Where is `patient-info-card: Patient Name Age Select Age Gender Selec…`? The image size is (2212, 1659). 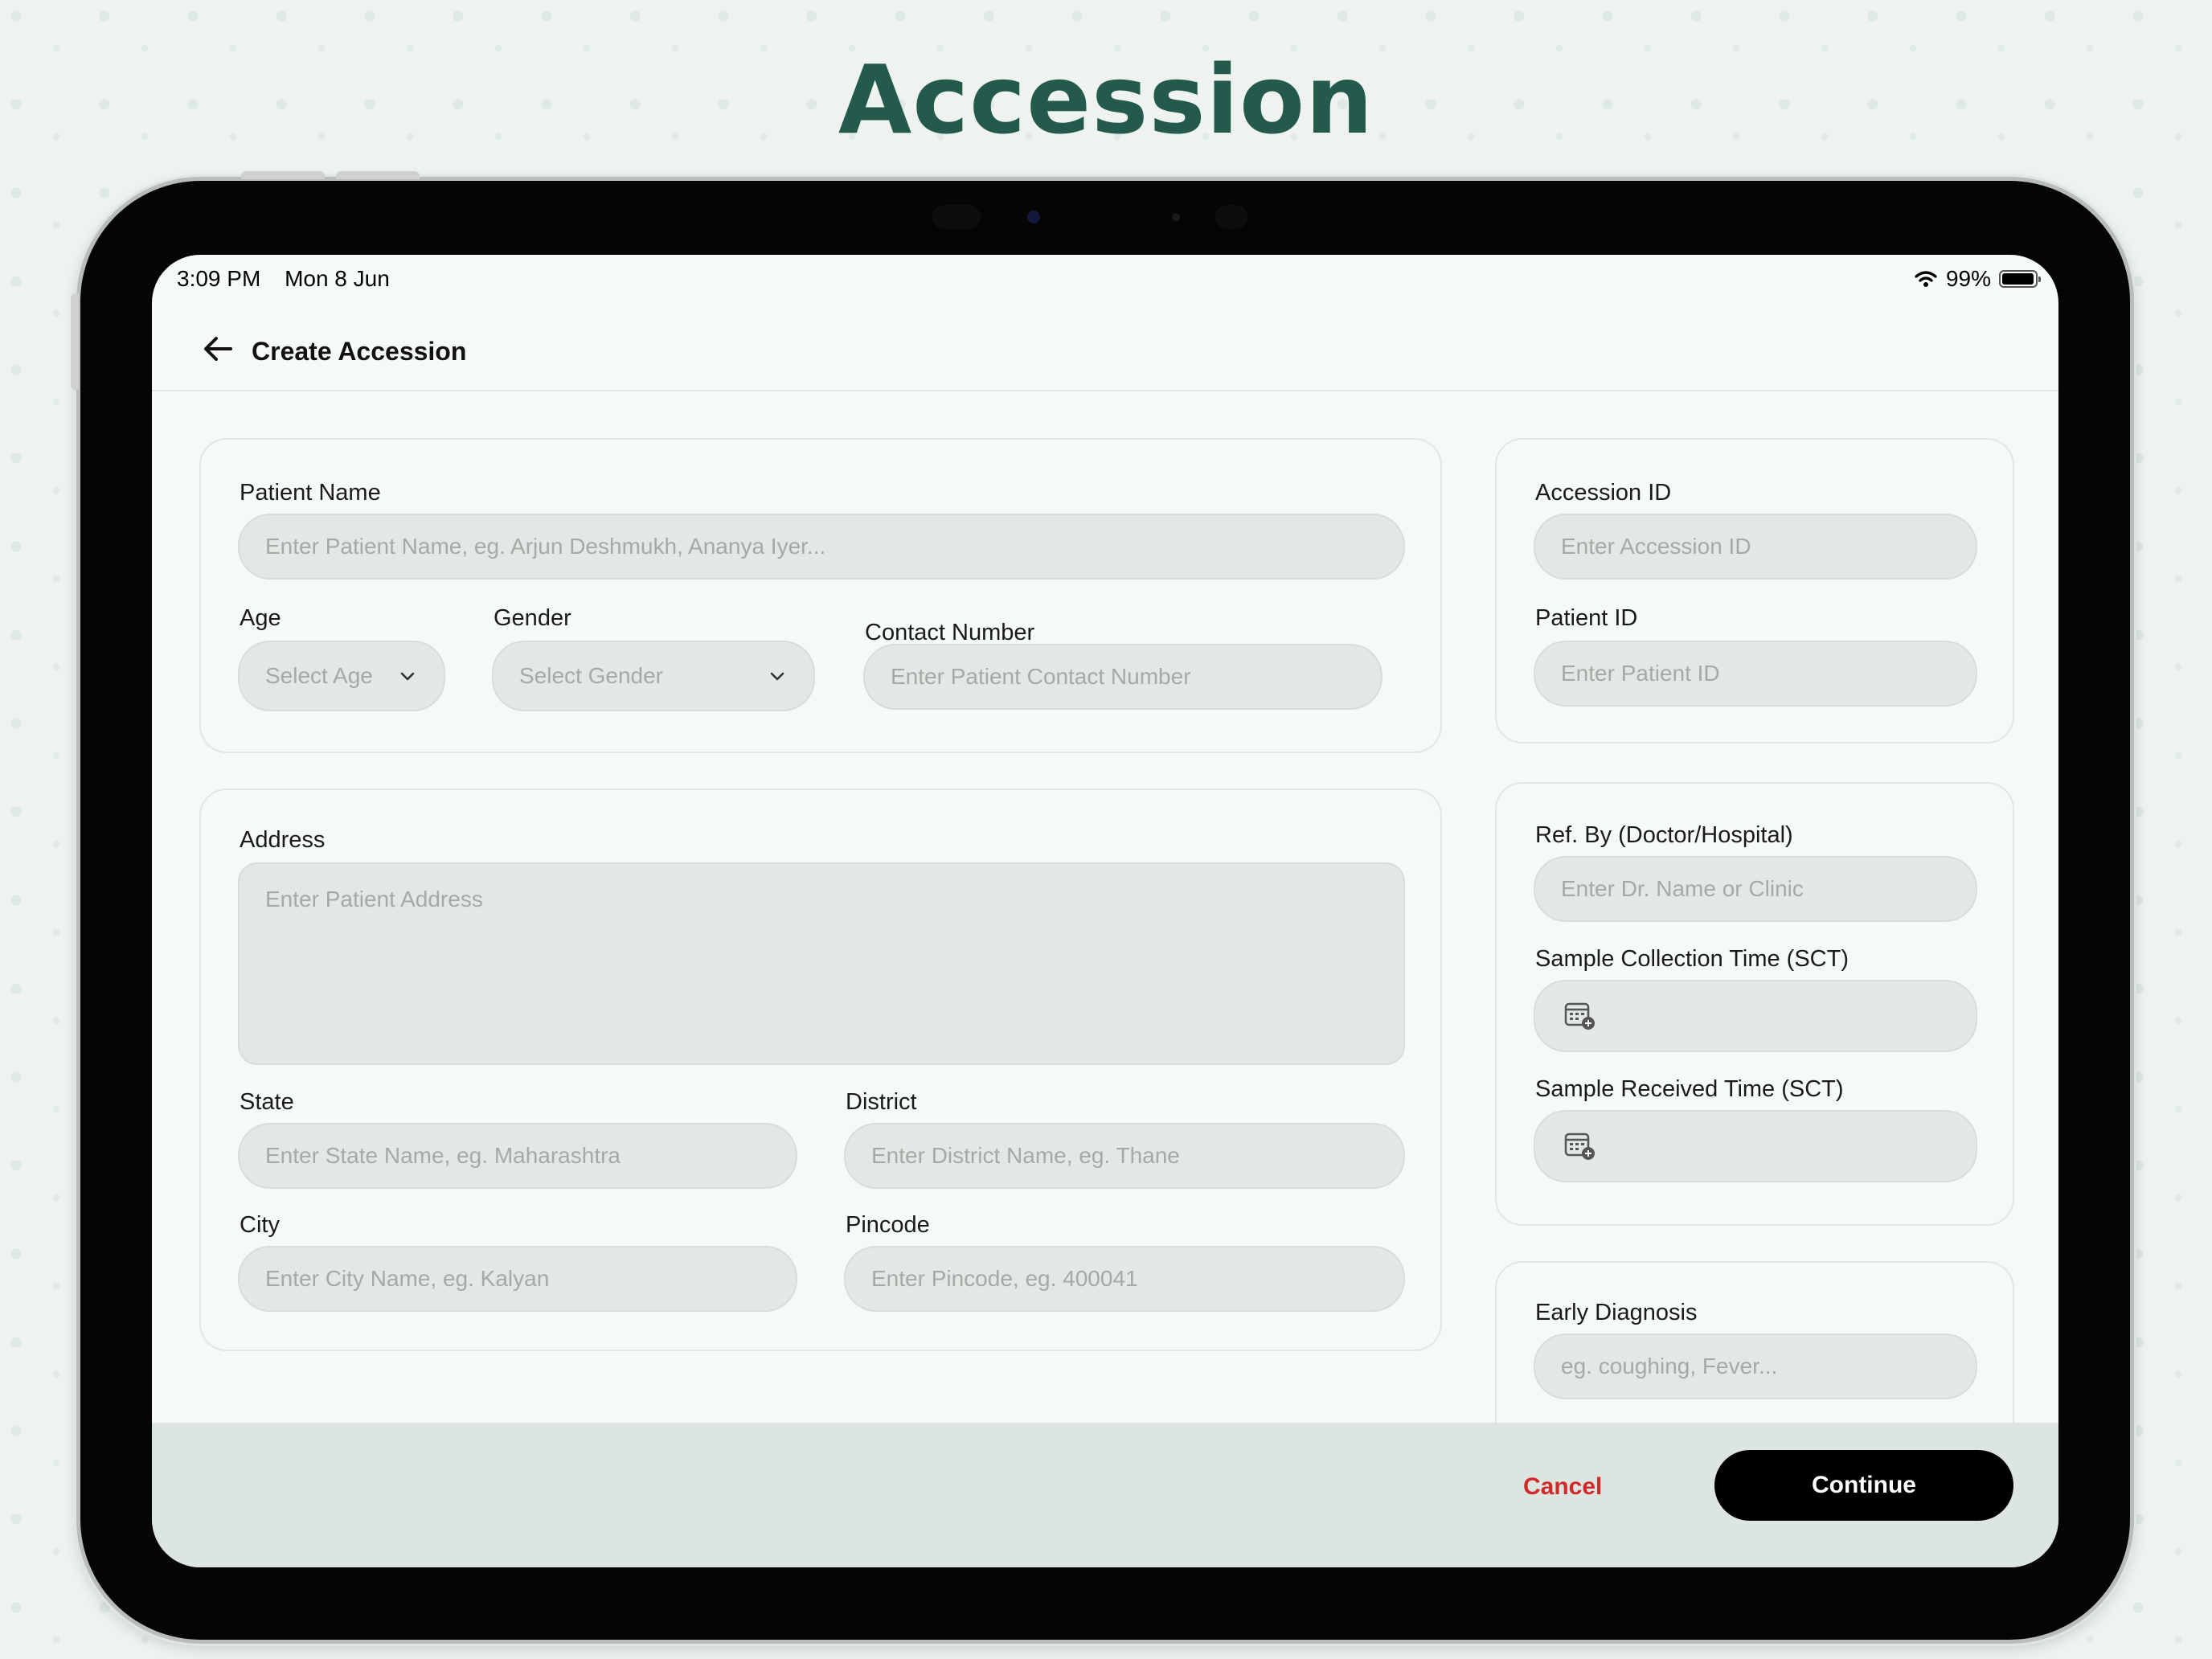 patient-info-card: Patient Name Age Select Age Gender Selec… is located at coordinates (820, 595).